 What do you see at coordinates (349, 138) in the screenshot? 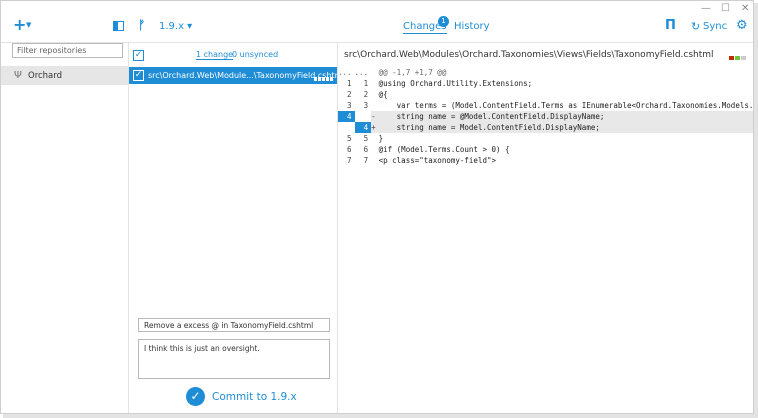
I see `old-line-number: 5` at bounding box center [349, 138].